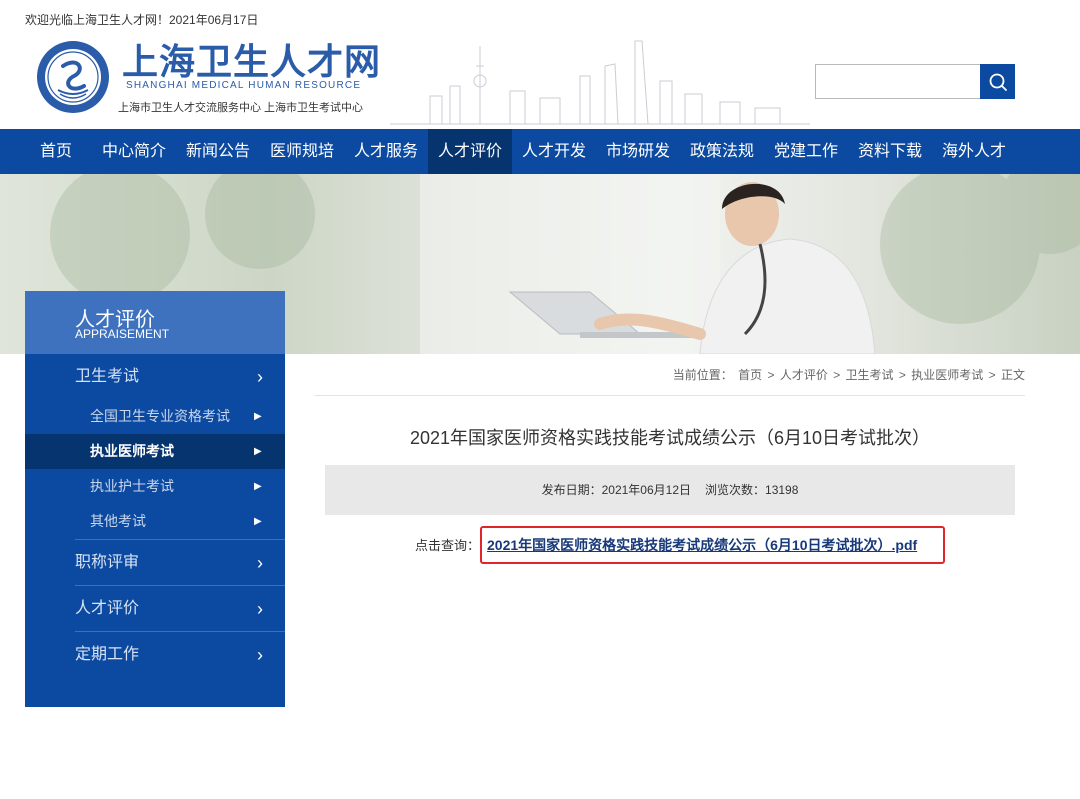 The width and height of the screenshot is (1080, 799). I want to click on breadcrumb-current: 正文, so click(1012, 375).